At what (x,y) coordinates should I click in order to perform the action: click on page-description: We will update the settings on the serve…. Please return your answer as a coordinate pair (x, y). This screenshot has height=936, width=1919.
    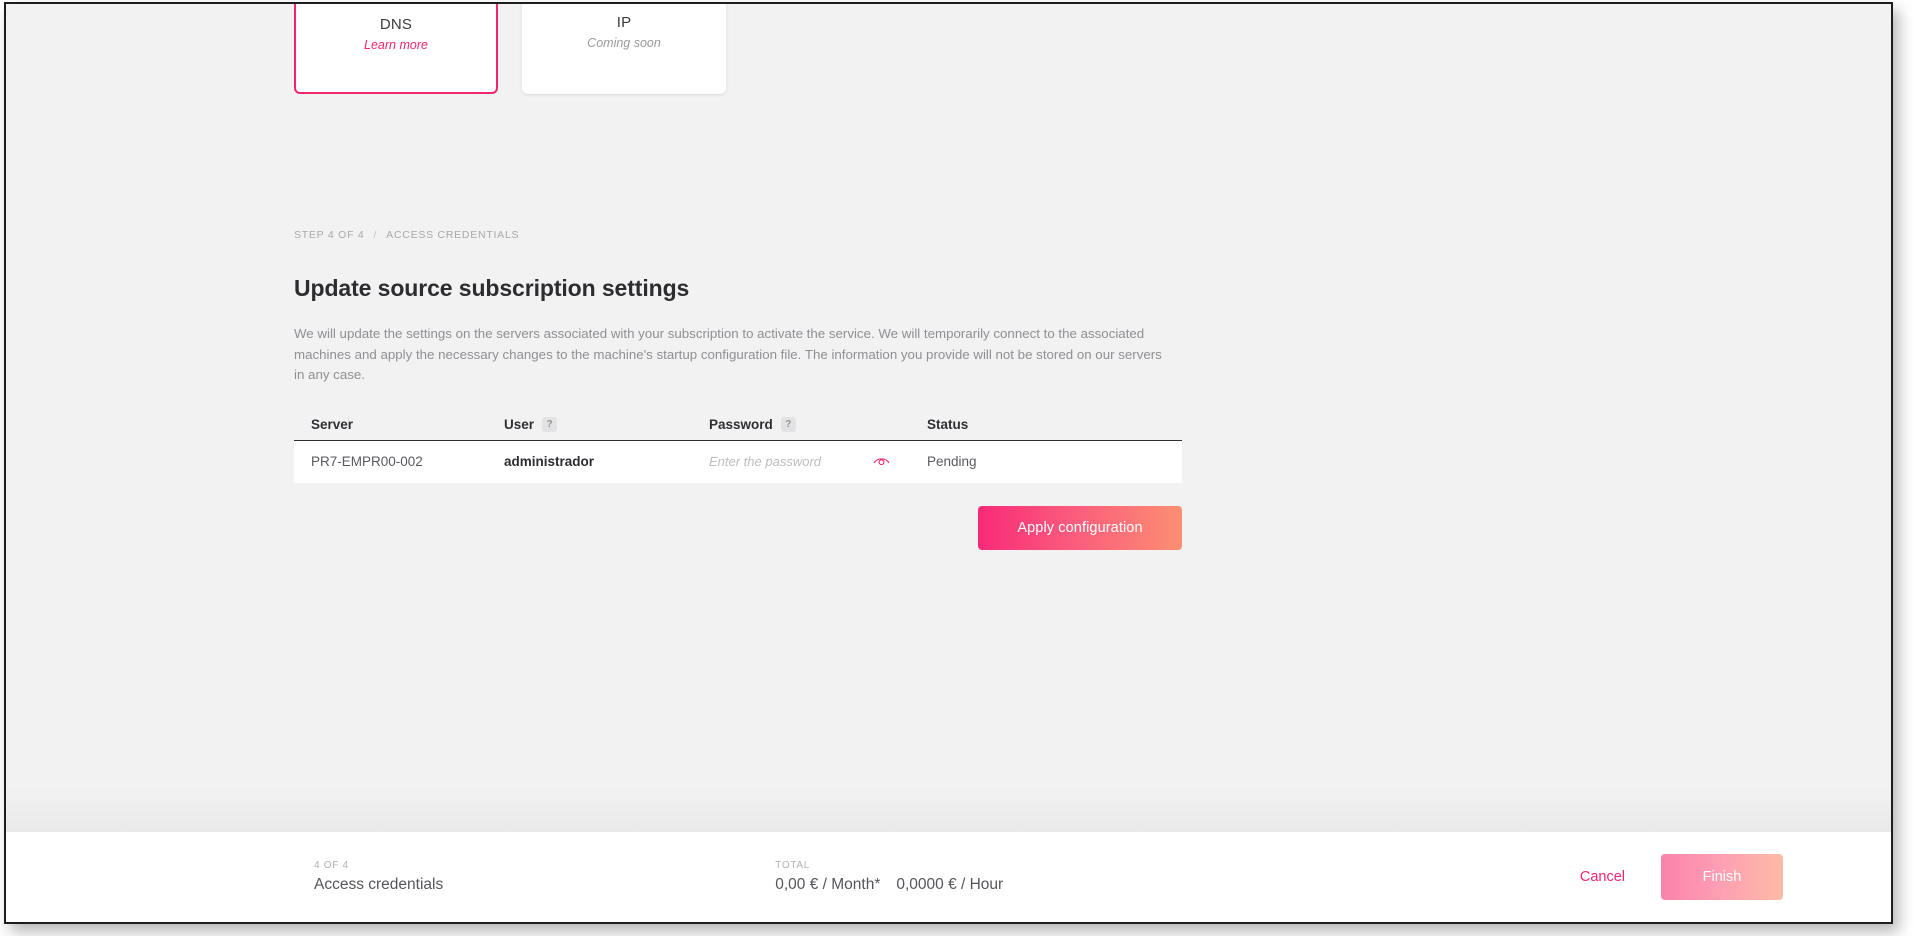
    Looking at the image, I should click on (728, 354).